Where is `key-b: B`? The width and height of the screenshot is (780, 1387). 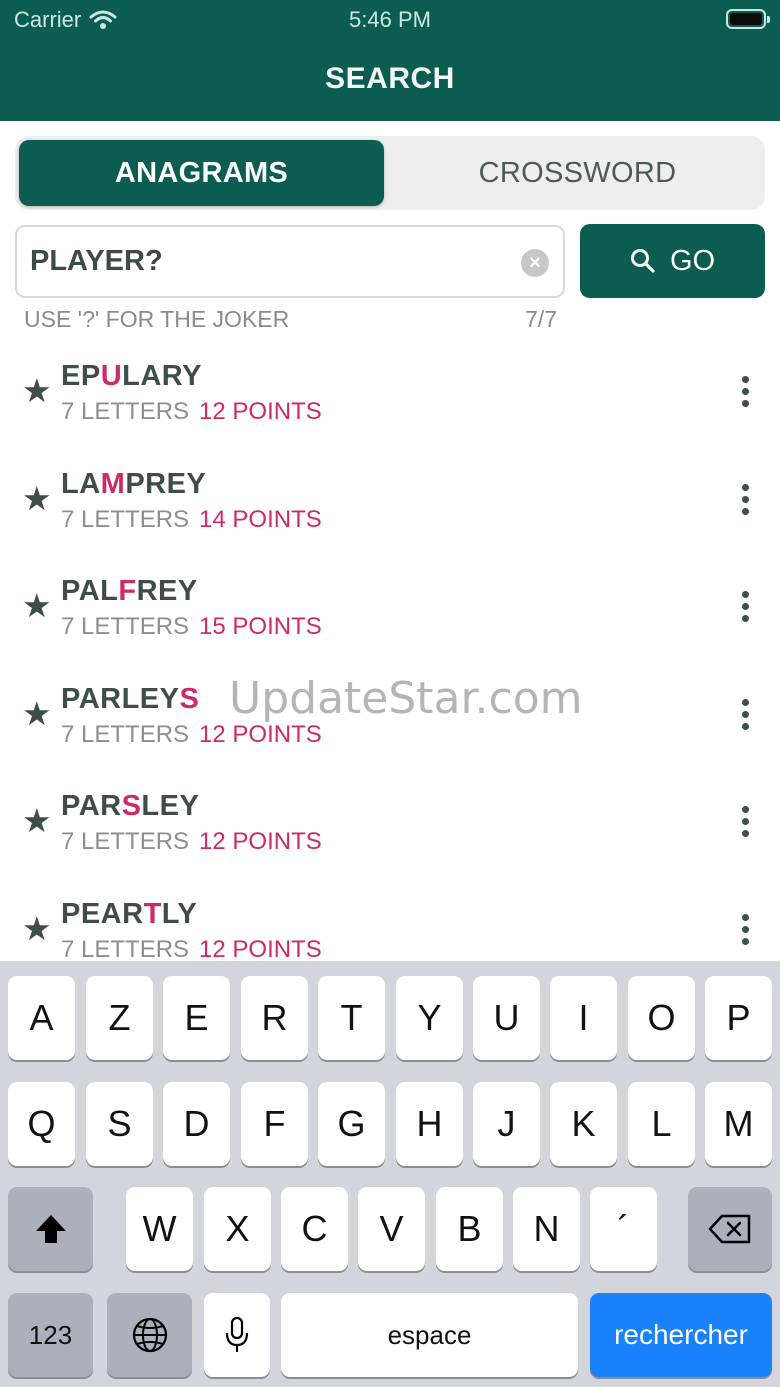 key-b: B is located at coordinates (469, 1229).